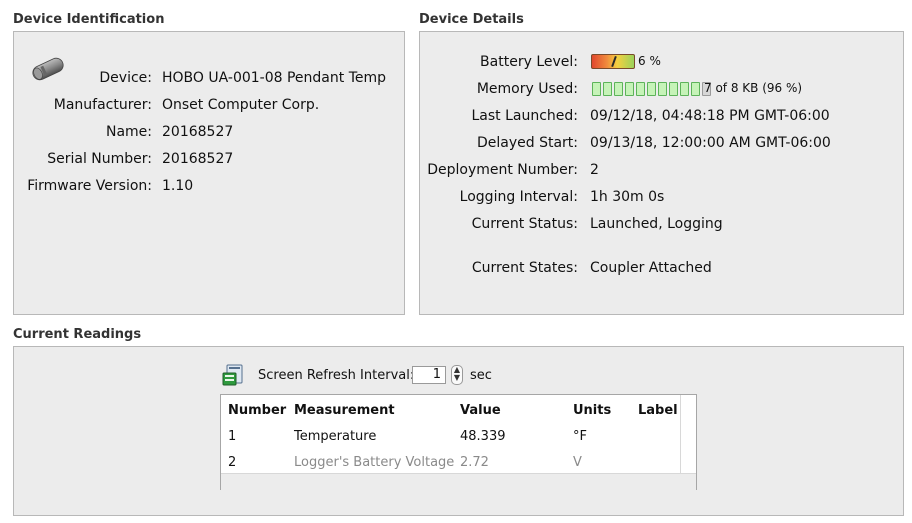 The width and height of the screenshot is (912, 523). I want to click on column-header-value: Value, so click(480, 410).